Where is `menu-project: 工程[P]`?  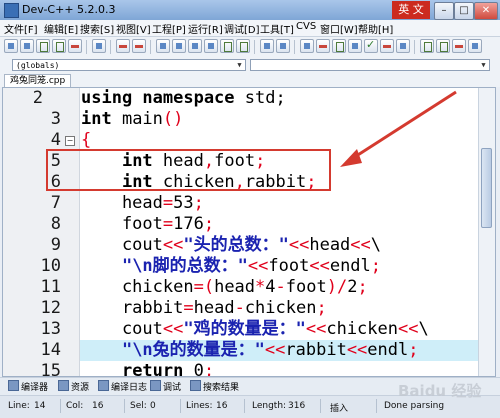 menu-project: 工程[P] is located at coordinates (169, 28).